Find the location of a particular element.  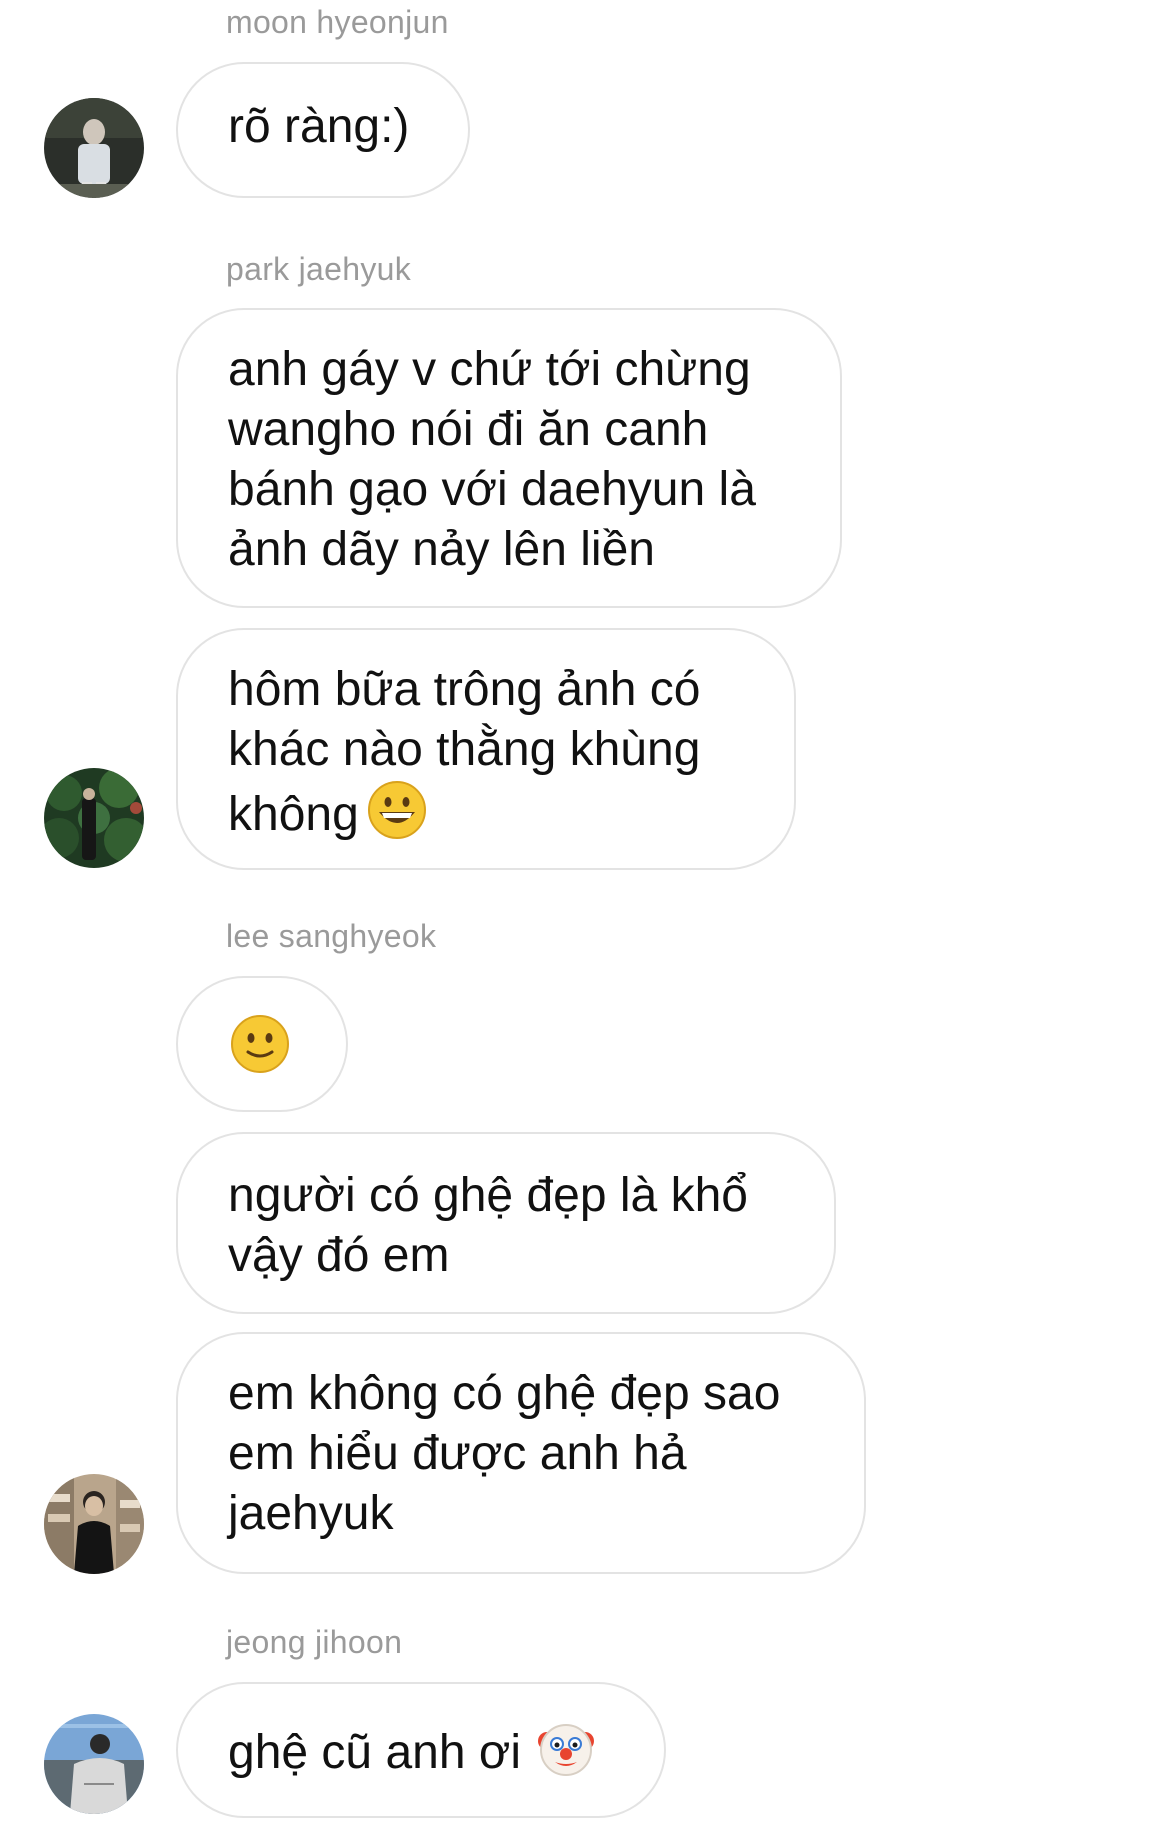

sender-name-park-jaehyuk: park jaehyuk is located at coordinates (319, 269).